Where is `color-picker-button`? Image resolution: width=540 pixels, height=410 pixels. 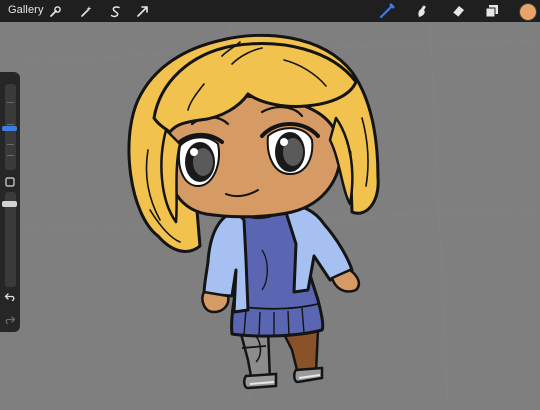
color-picker-button is located at coordinates (528, 12).